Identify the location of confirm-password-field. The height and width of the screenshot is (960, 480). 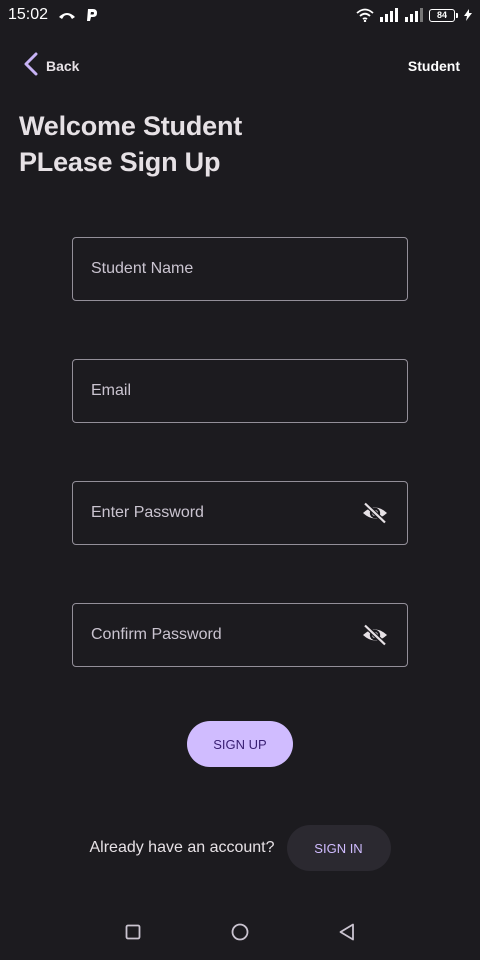
(240, 635).